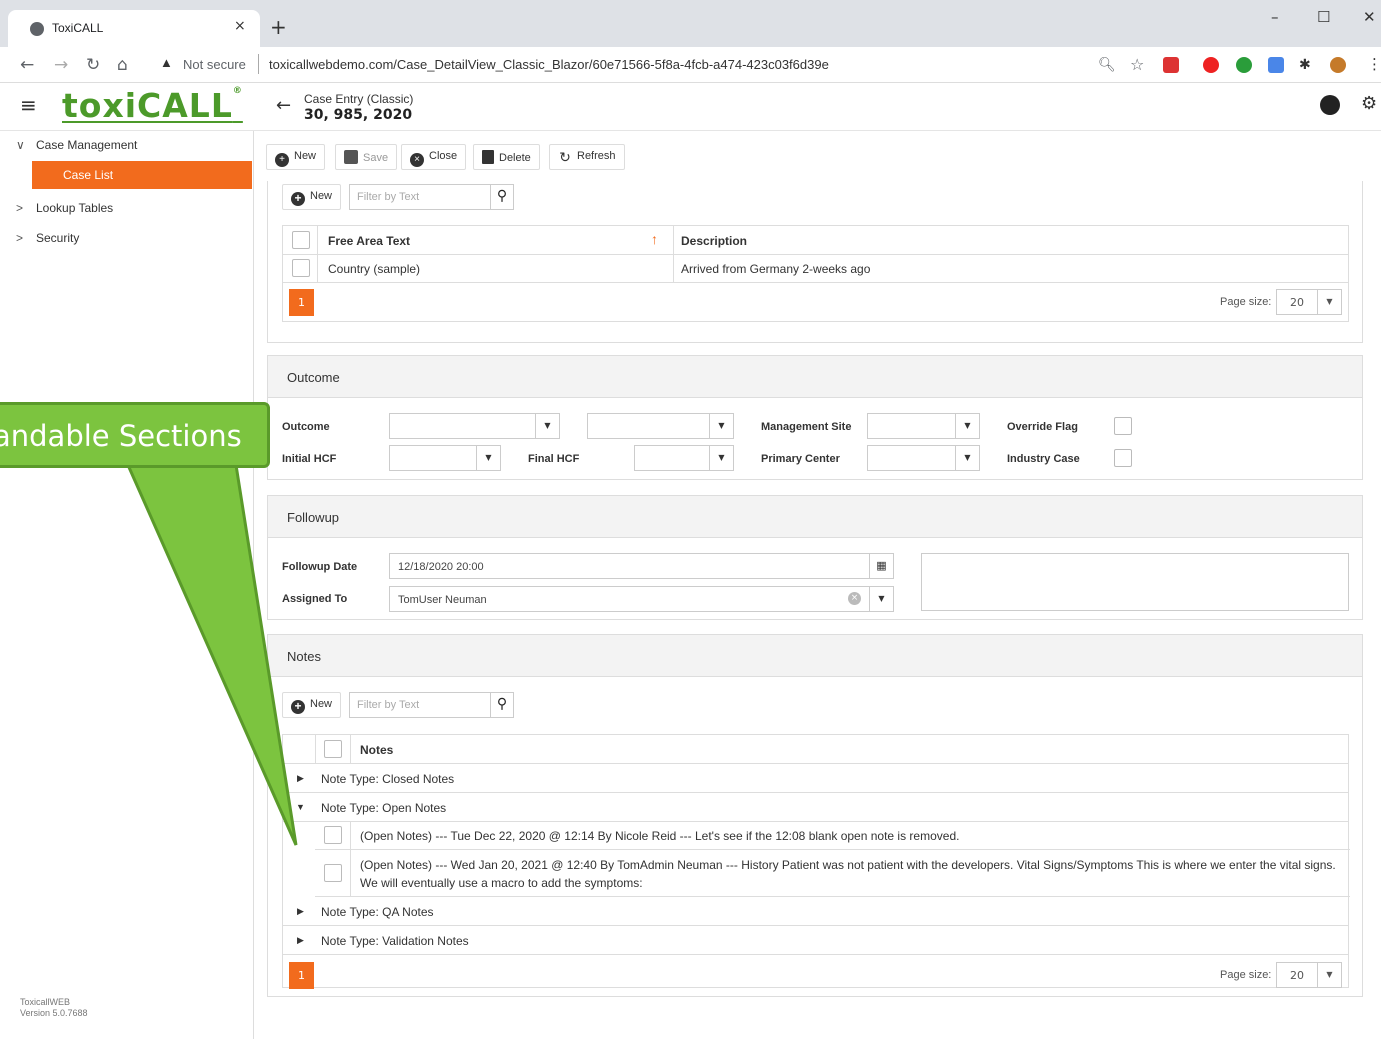 The height and width of the screenshot is (1039, 1381). I want to click on callout-text: andable Sections, so click(121, 436).